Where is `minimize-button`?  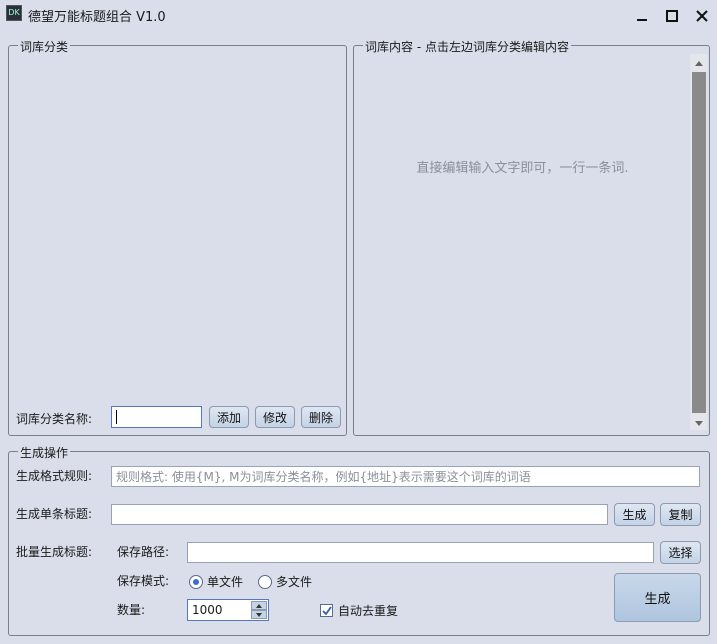
minimize-button is located at coordinates (642, 16).